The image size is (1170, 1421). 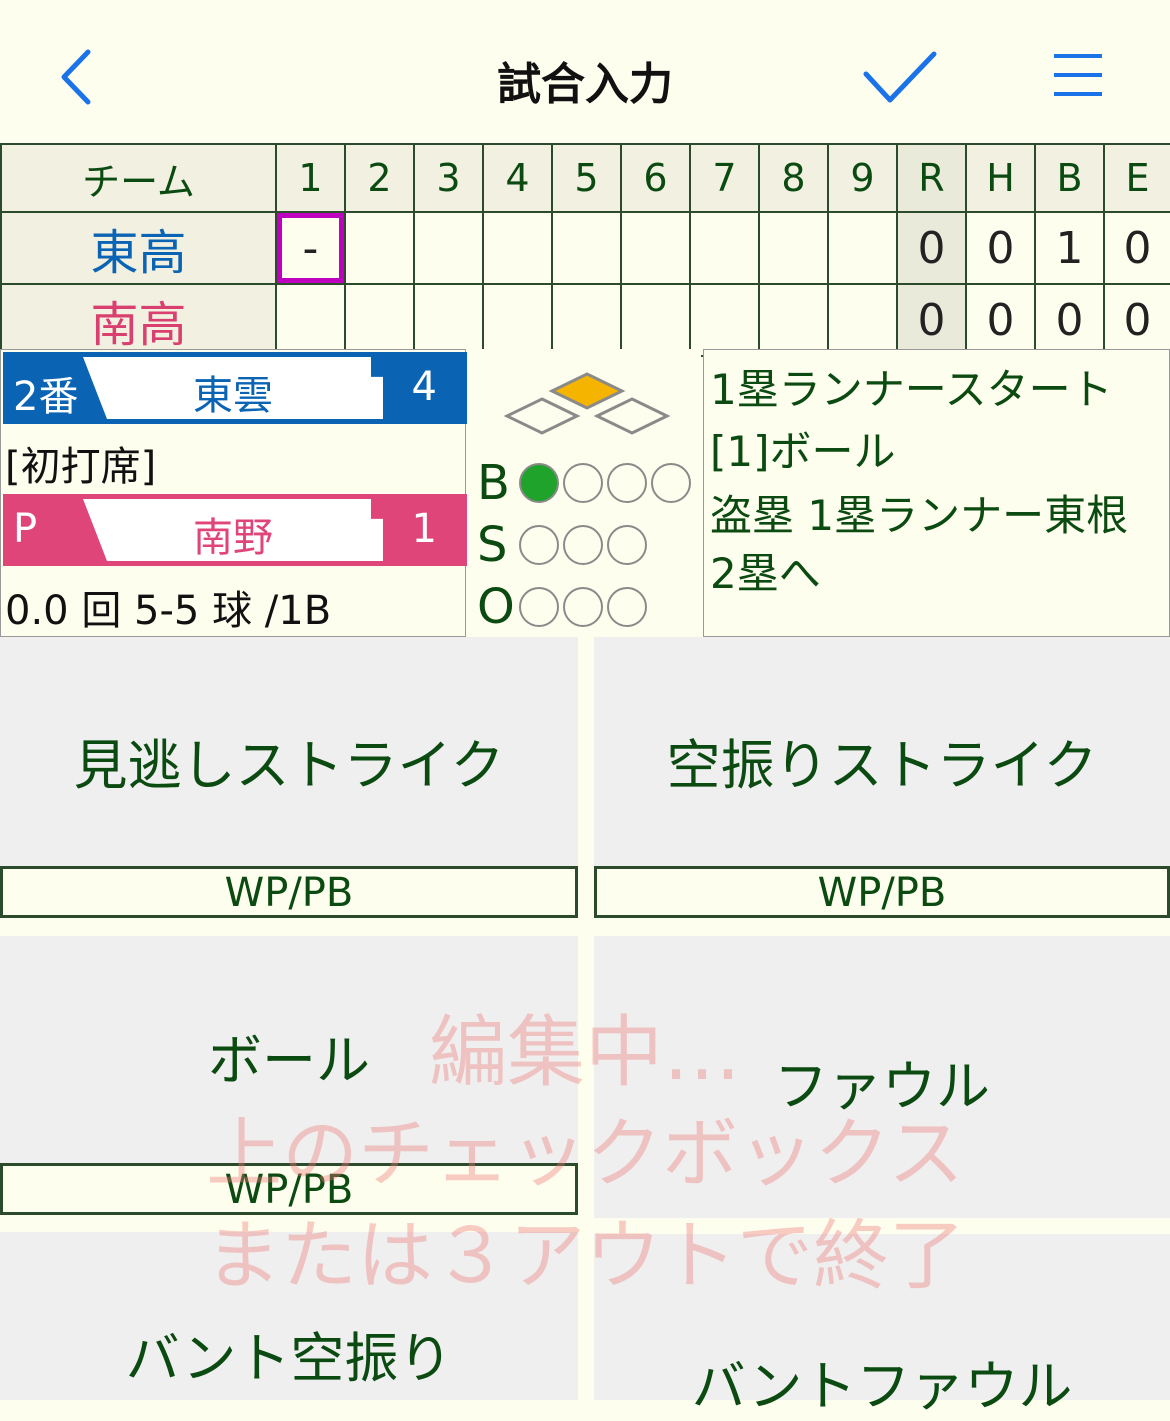 I want to click on balls-label: B, so click(x=493, y=483).